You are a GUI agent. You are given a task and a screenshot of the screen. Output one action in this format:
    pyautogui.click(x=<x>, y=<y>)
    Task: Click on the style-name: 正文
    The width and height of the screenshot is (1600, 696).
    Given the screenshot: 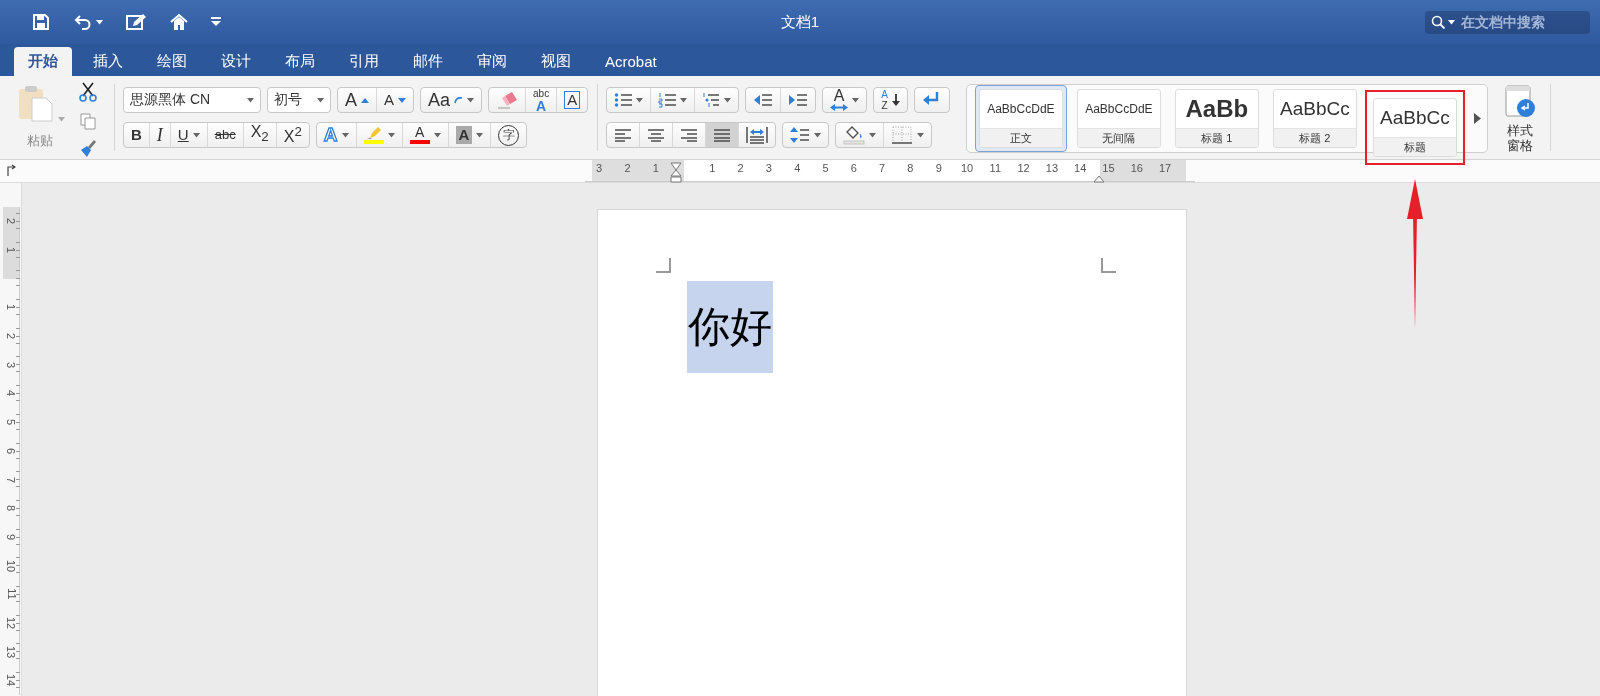 What is the action you would take?
    pyautogui.click(x=1020, y=137)
    